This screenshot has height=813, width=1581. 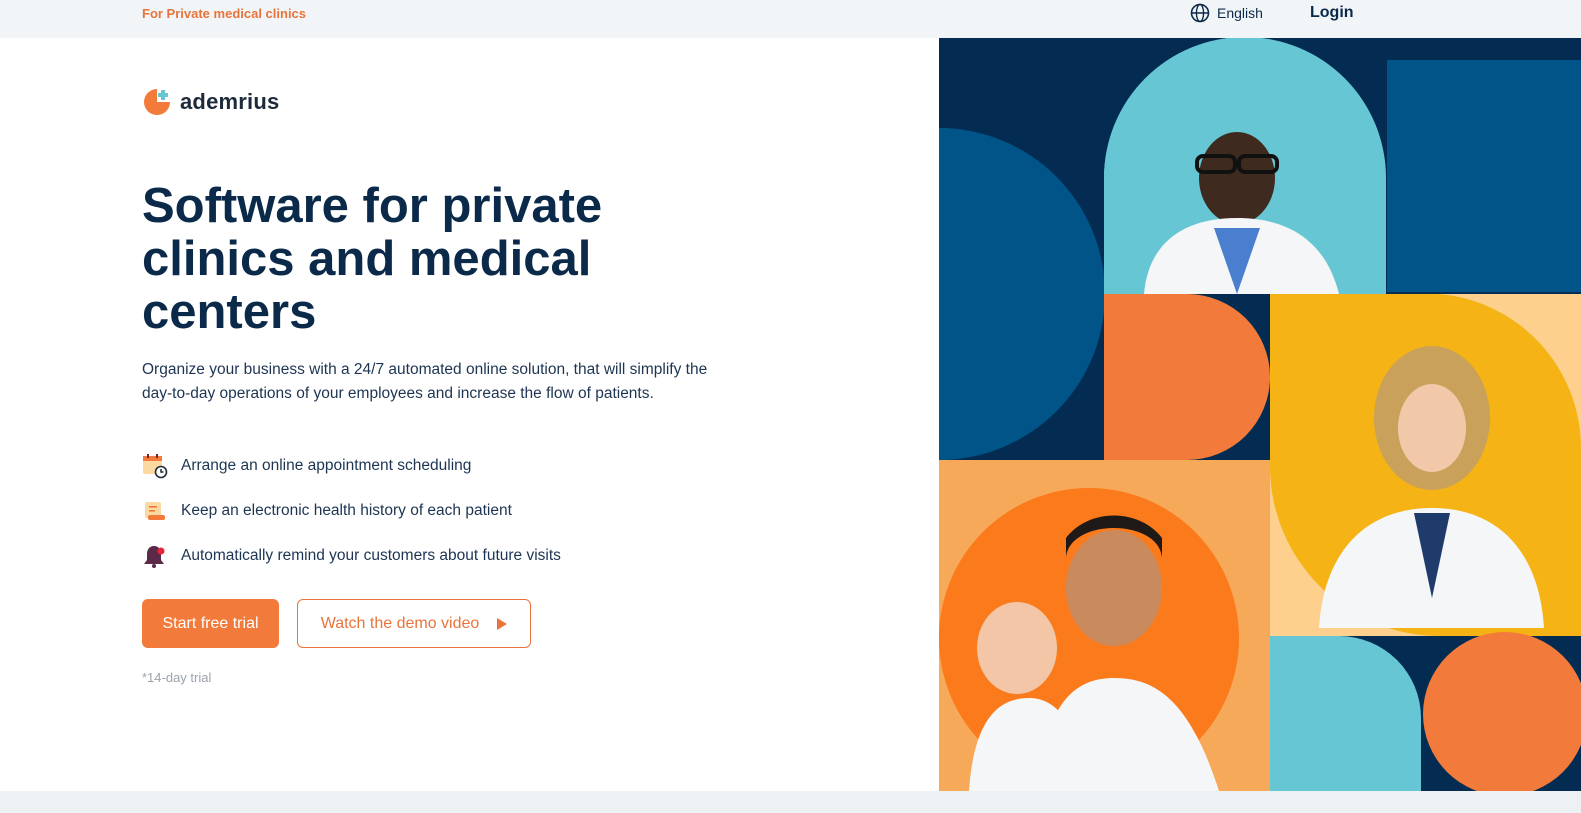 I want to click on watch-demo-label: Watch the demo video, so click(x=400, y=623).